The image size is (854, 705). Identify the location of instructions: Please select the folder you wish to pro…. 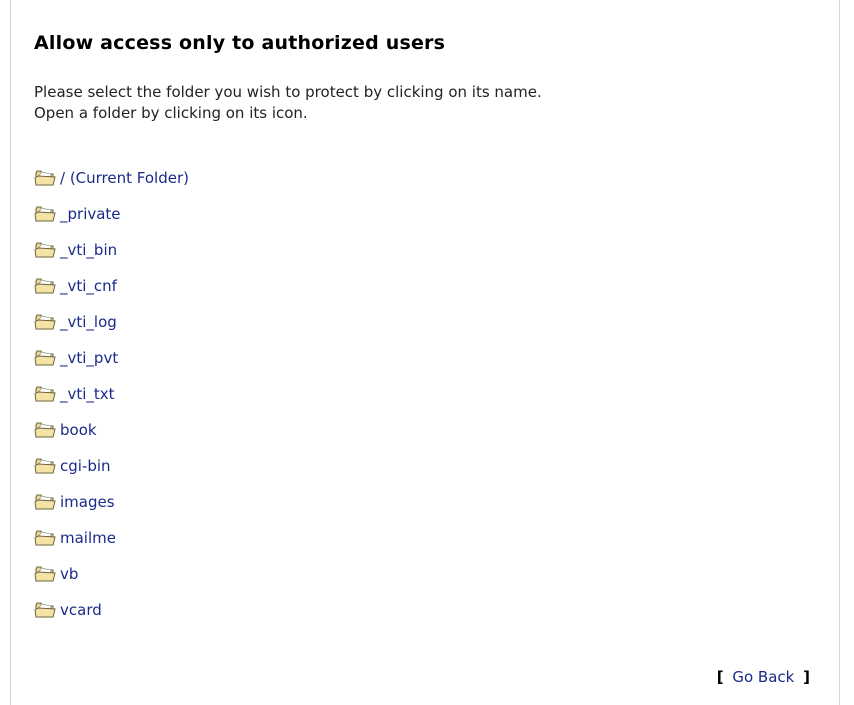
(429, 103).